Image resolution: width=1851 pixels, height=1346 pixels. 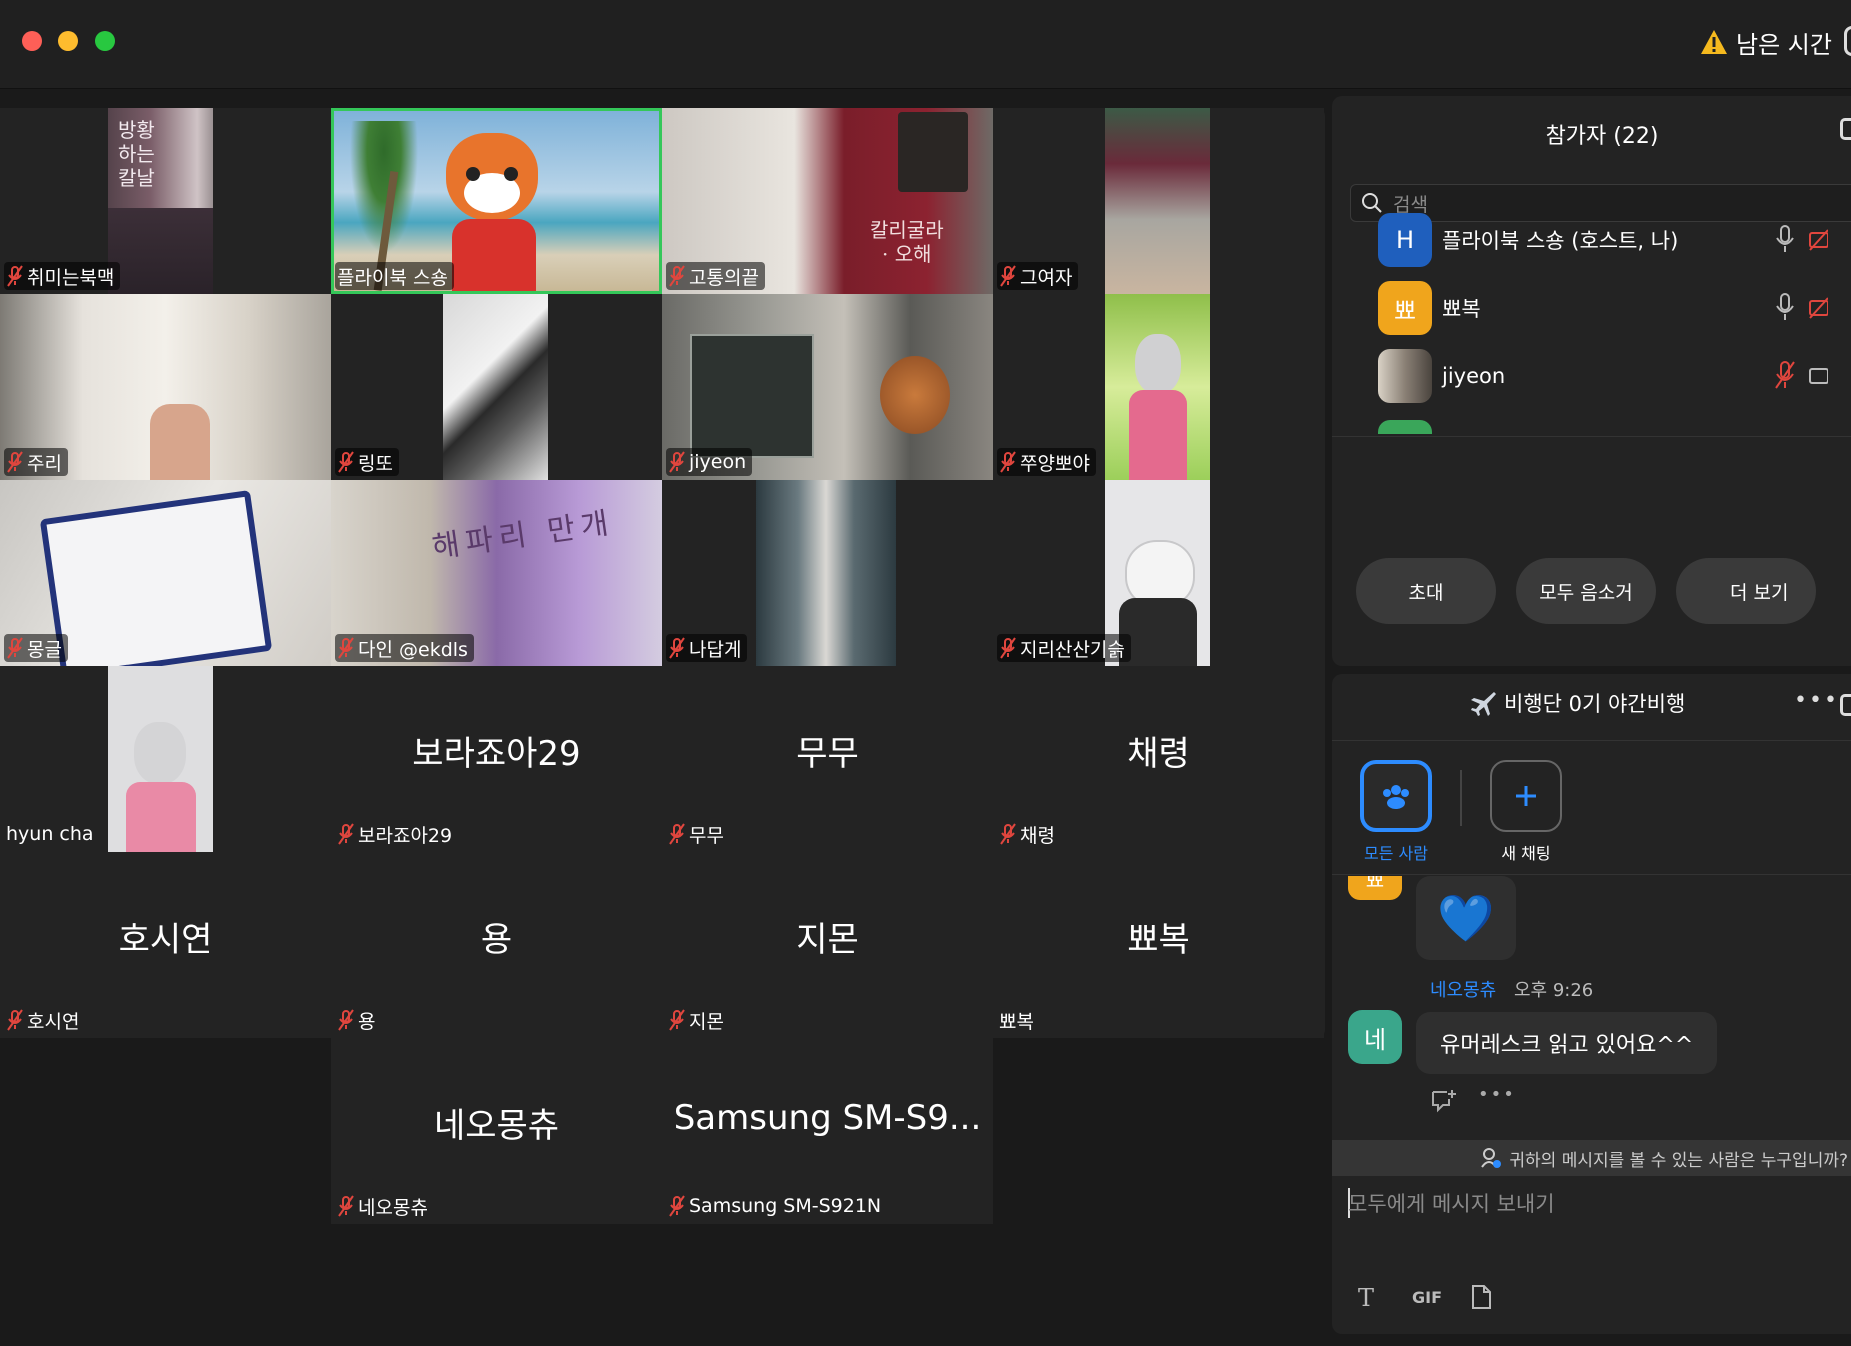 I want to click on participant-name: 채령, so click(x=1037, y=835).